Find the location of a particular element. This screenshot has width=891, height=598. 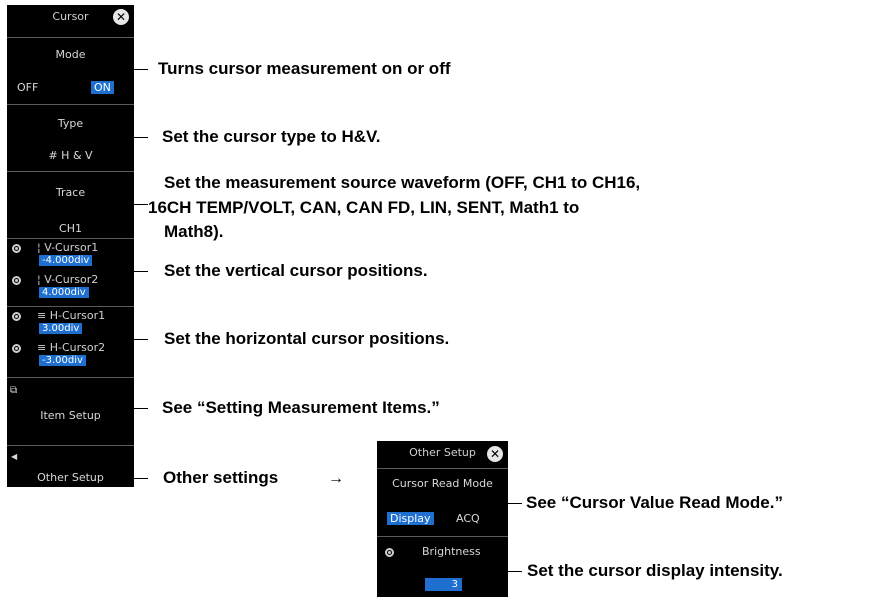

trace-label: Trace is located at coordinates (70, 192).